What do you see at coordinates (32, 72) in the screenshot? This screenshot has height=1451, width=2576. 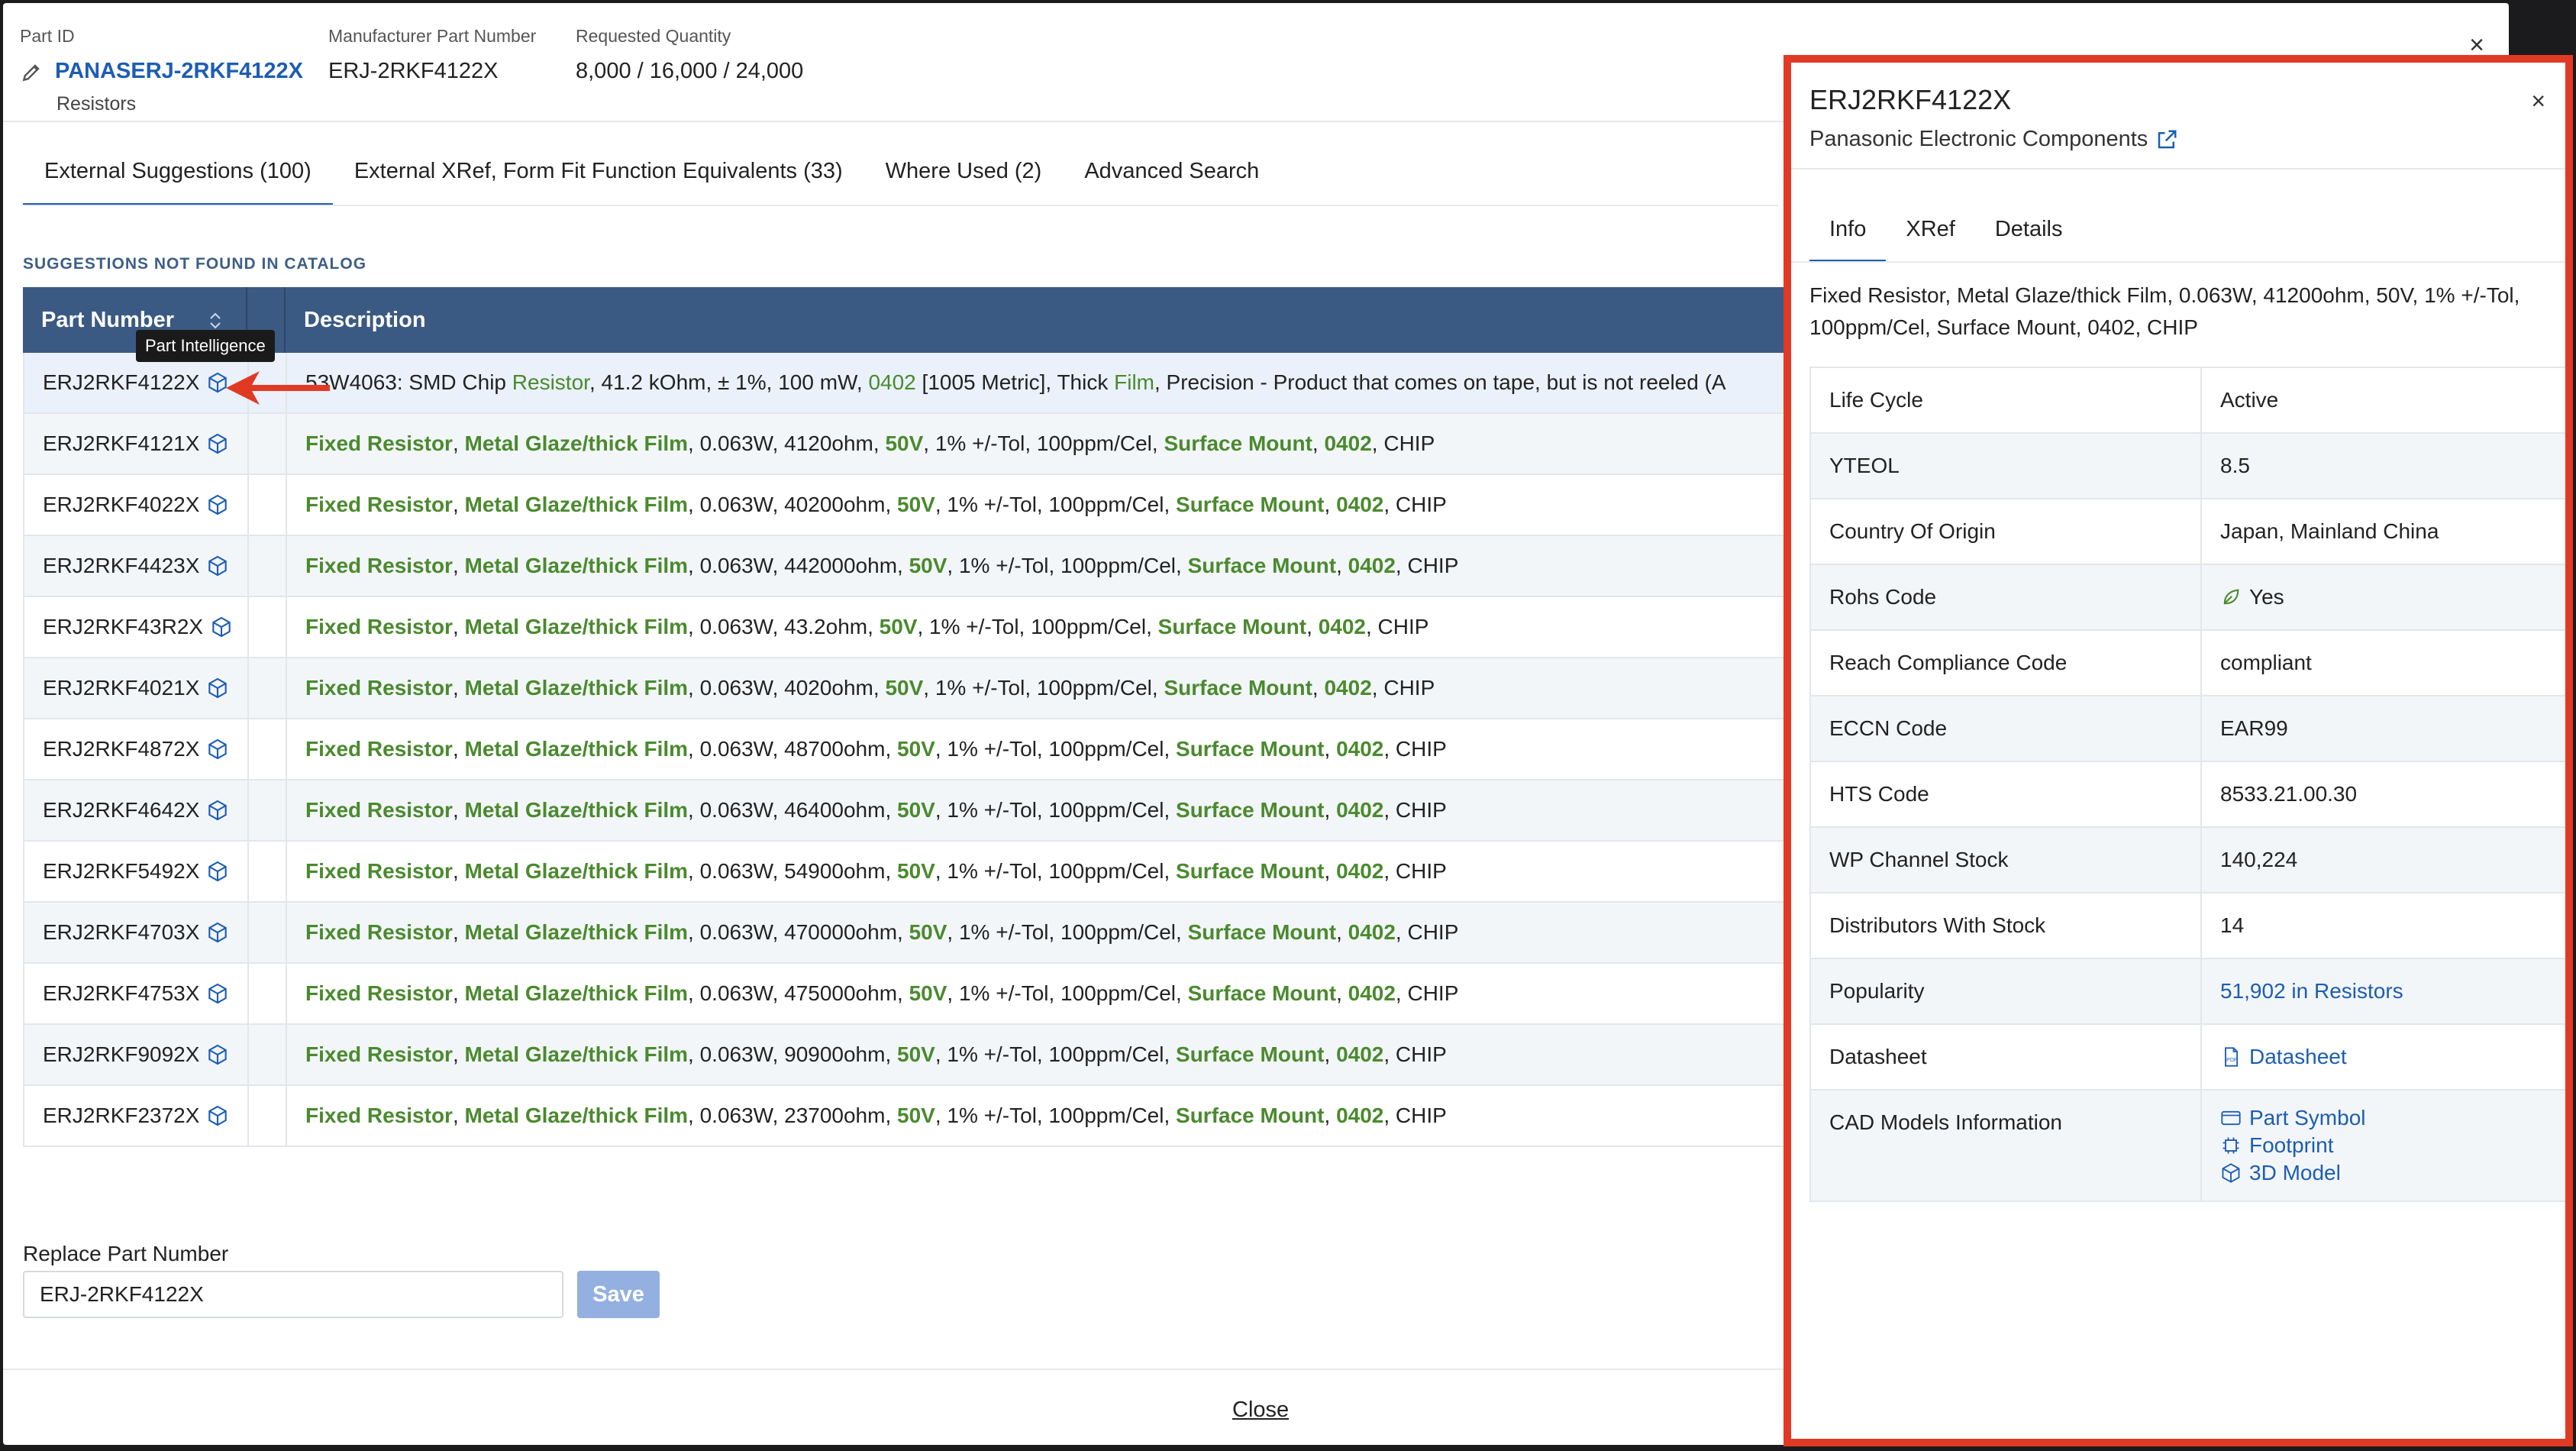 I see `edit-icon` at bounding box center [32, 72].